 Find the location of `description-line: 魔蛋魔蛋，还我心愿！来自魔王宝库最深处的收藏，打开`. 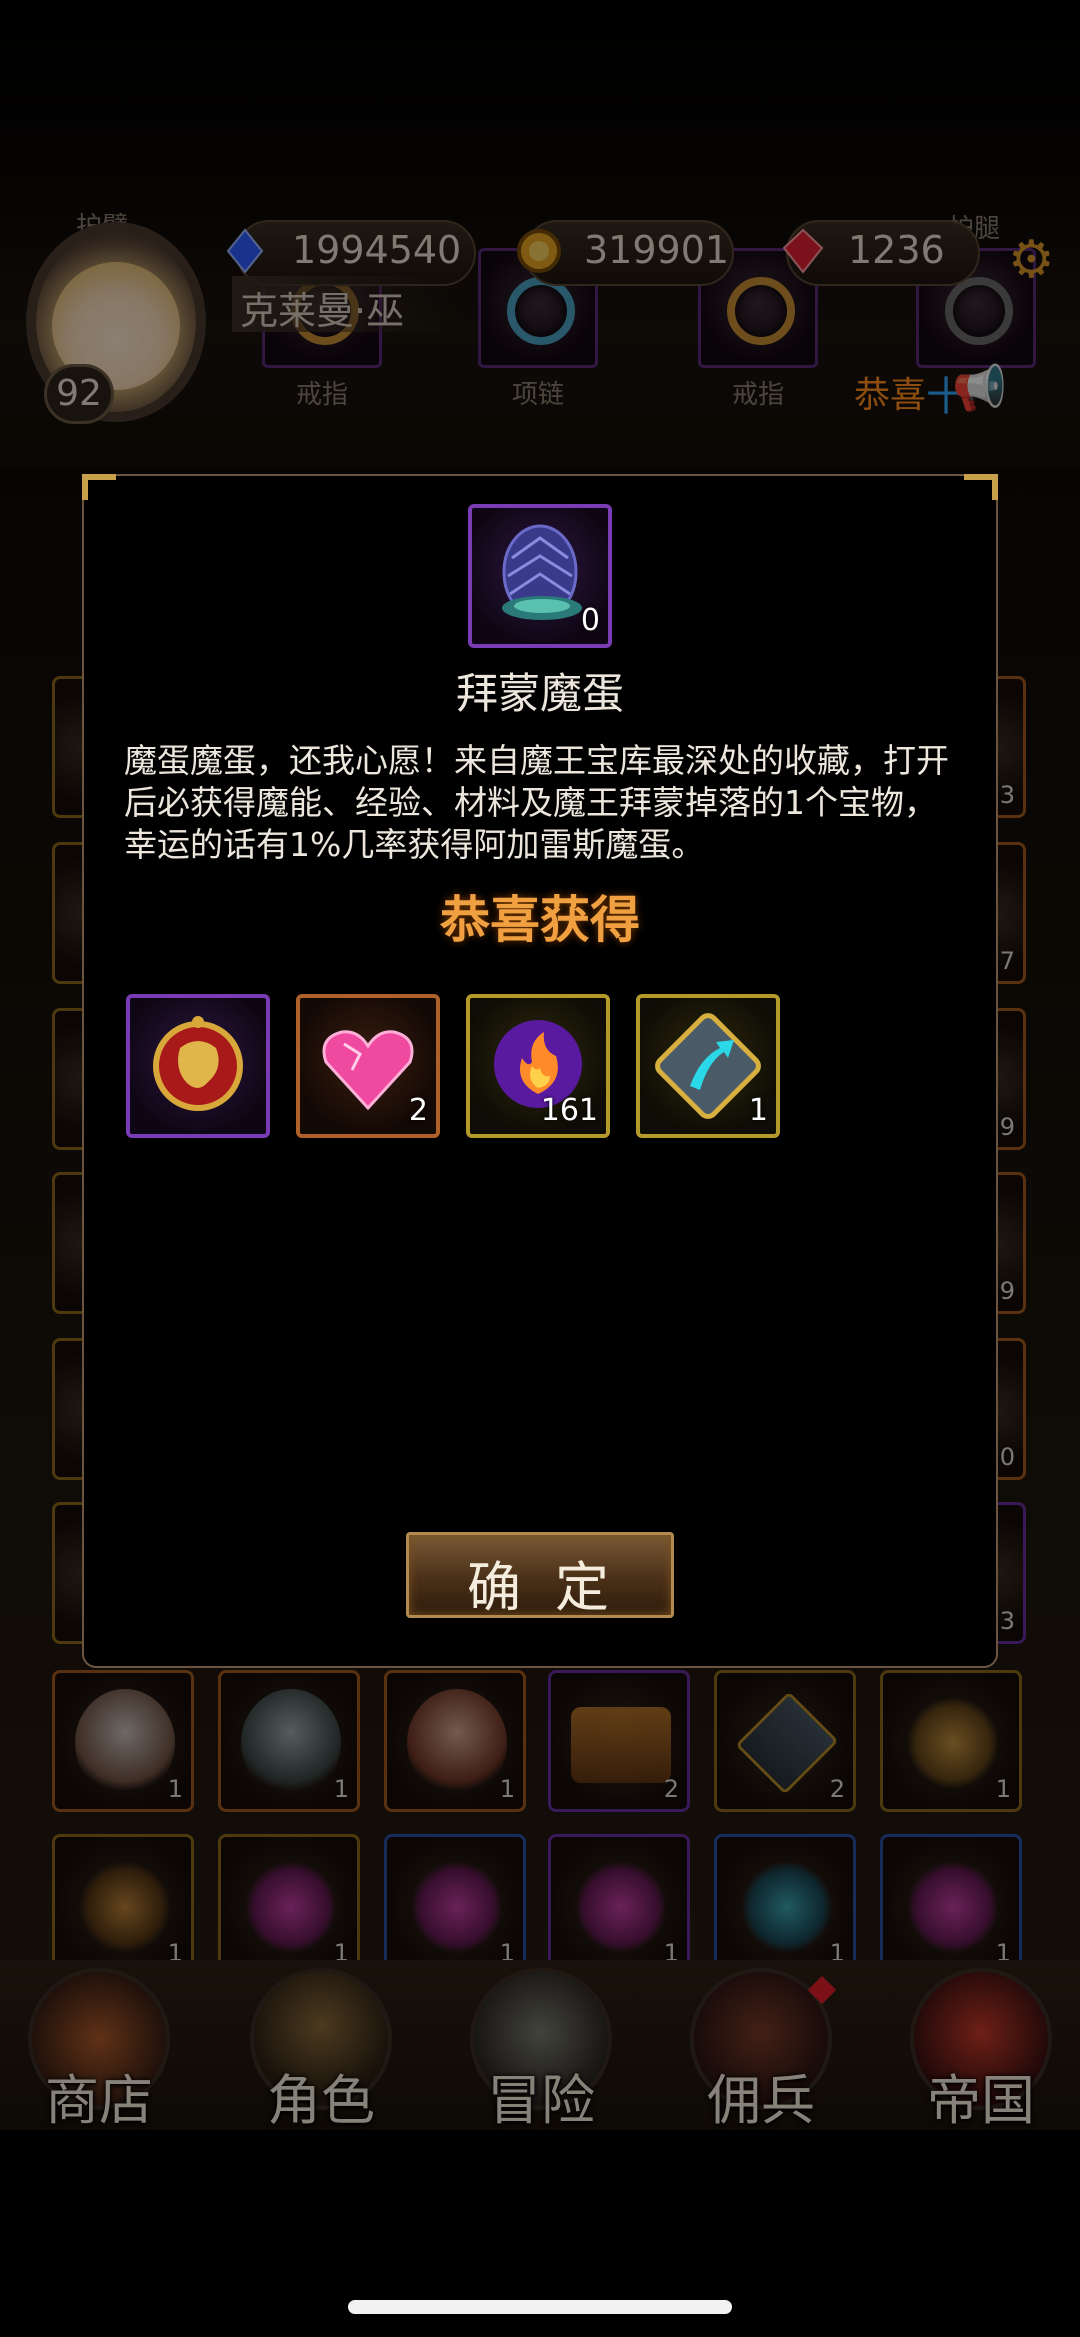

description-line: 魔蛋魔蛋，还我心愿！来自魔王宝库最深处的收藏，打开 is located at coordinates (536, 760).